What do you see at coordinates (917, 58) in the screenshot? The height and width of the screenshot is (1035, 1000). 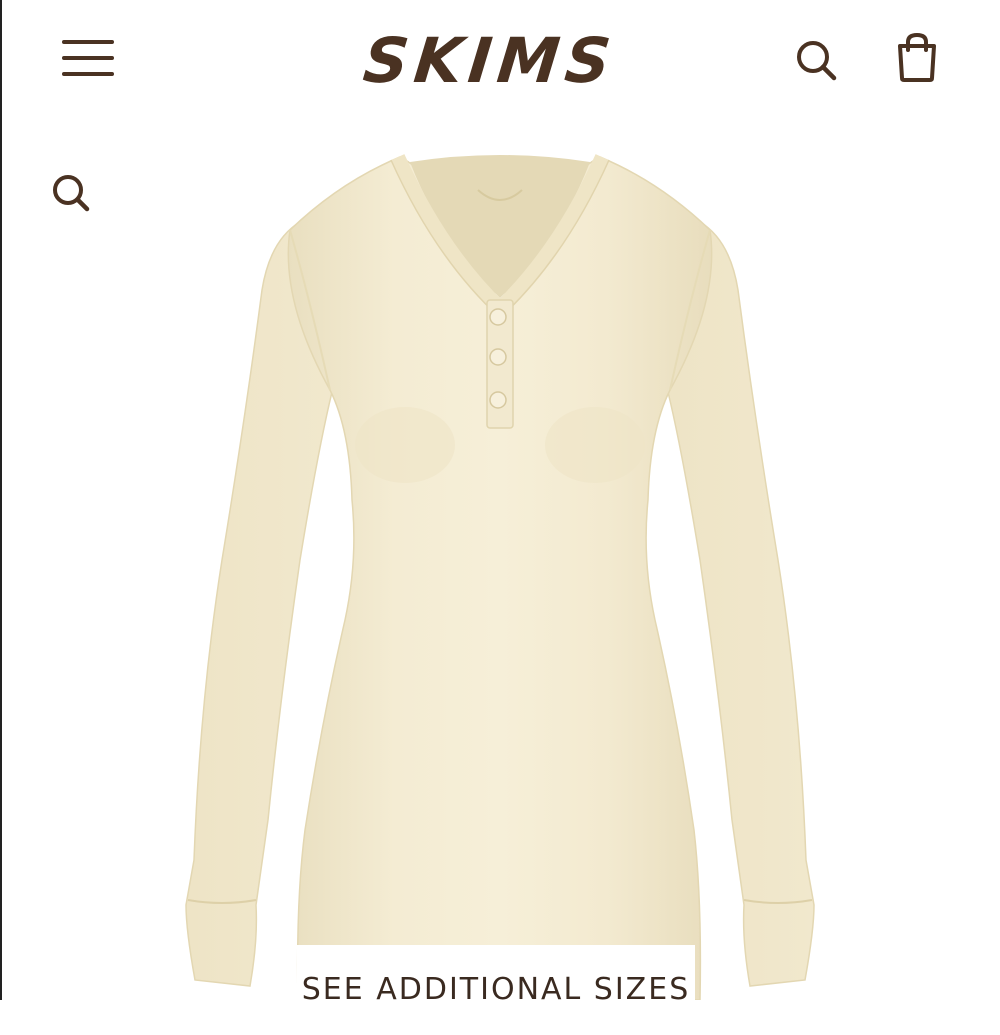 I see `shopping-bag-icon` at bounding box center [917, 58].